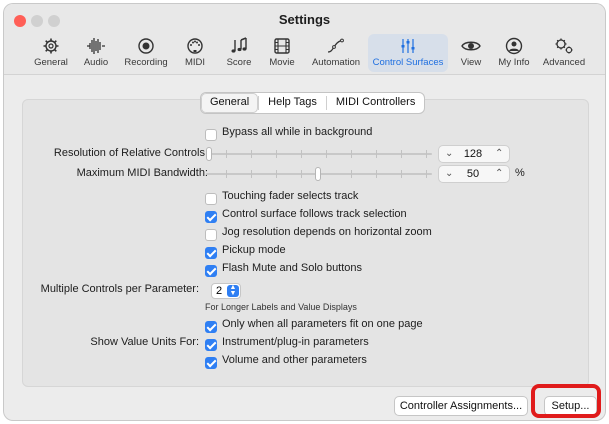 Image resolution: width=609 pixels, height=424 pixels. What do you see at coordinates (336, 62) in the screenshot?
I see `toolbar-label: Automation` at bounding box center [336, 62].